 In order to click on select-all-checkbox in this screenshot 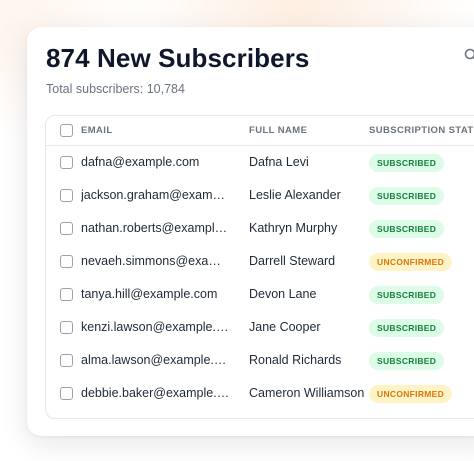, I will do `click(66, 130)`.